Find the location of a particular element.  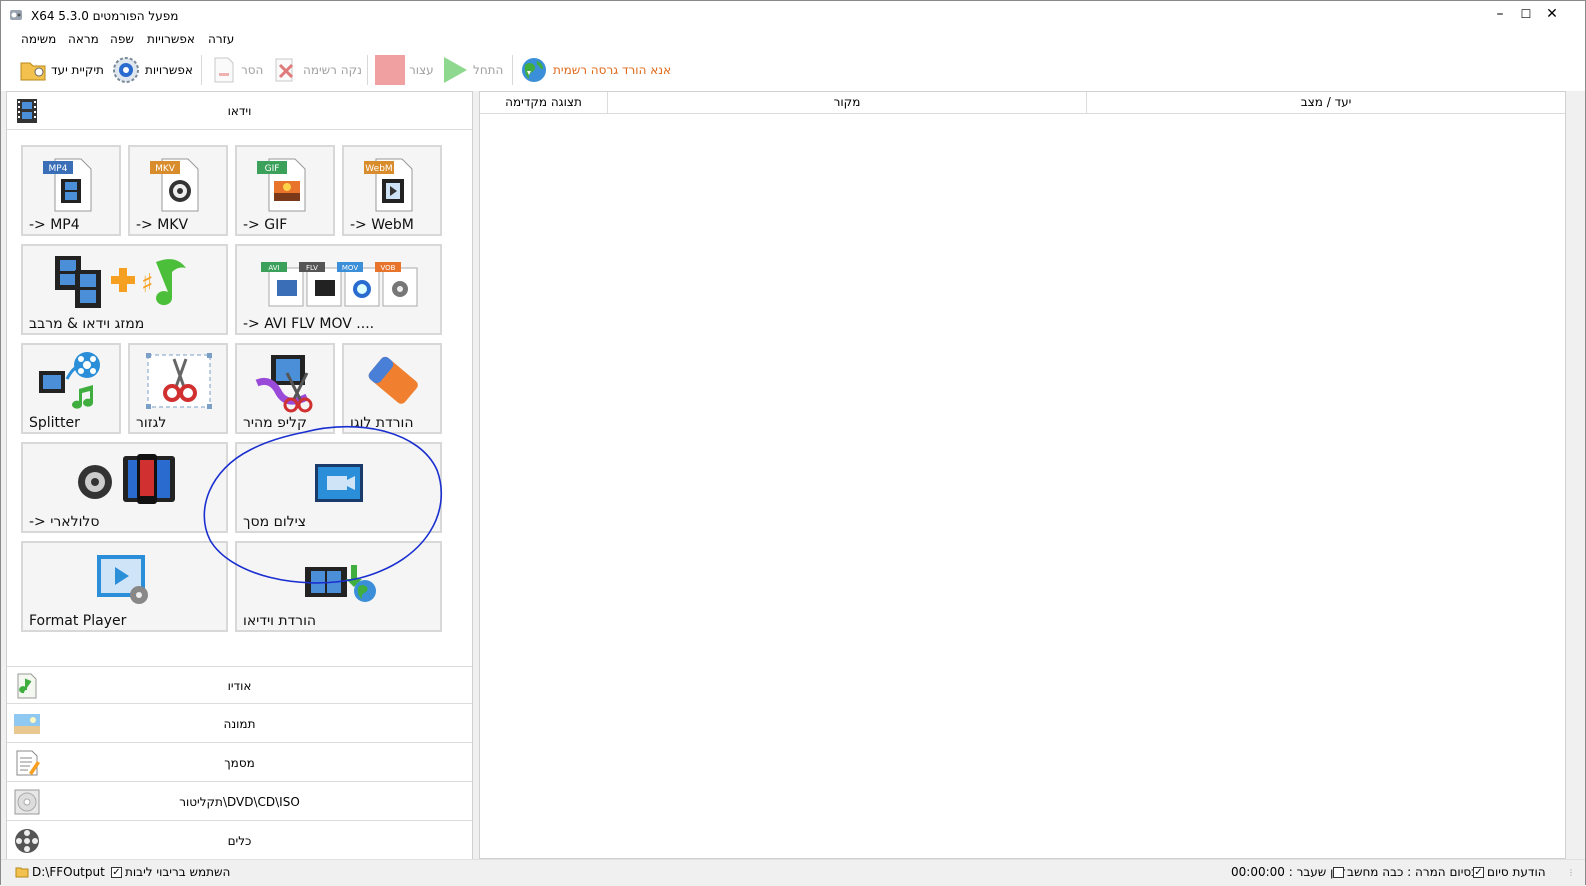

remove-button: הסר is located at coordinates (237, 70).